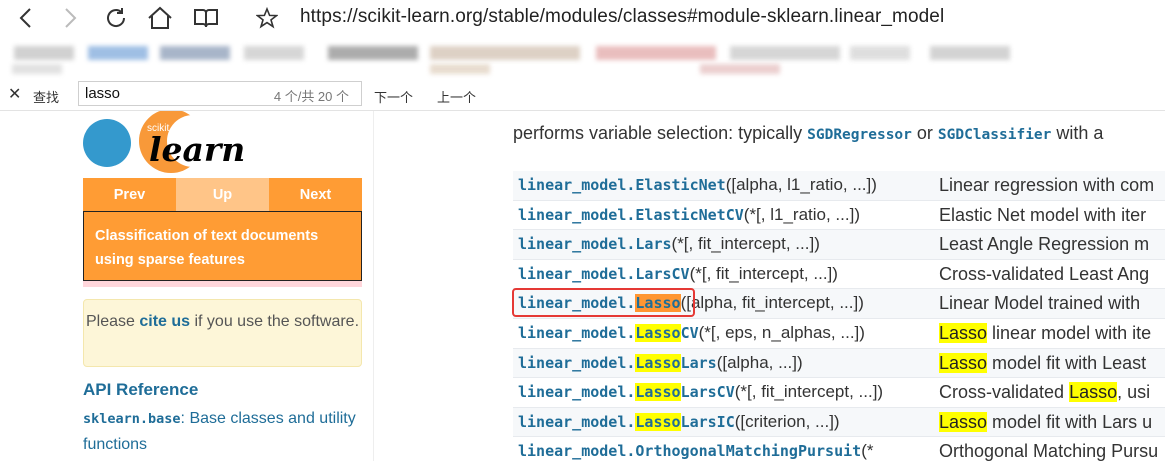 This screenshot has width=1165, height=461. Describe the element at coordinates (801, 184) in the screenshot. I see `function-args: ([alpha, l1_ratio, ...])` at that location.